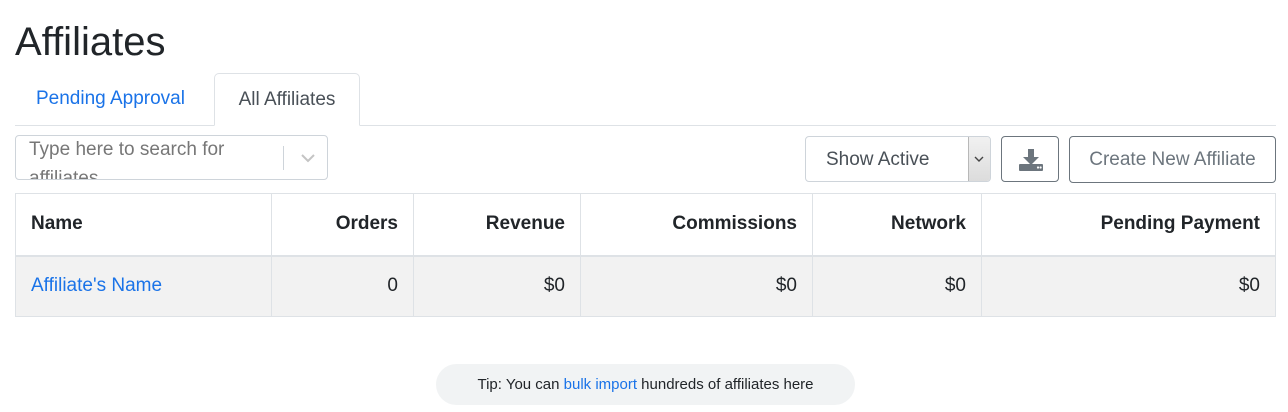 Image resolution: width=1288 pixels, height=412 pixels. I want to click on search-divider, so click(283, 158).